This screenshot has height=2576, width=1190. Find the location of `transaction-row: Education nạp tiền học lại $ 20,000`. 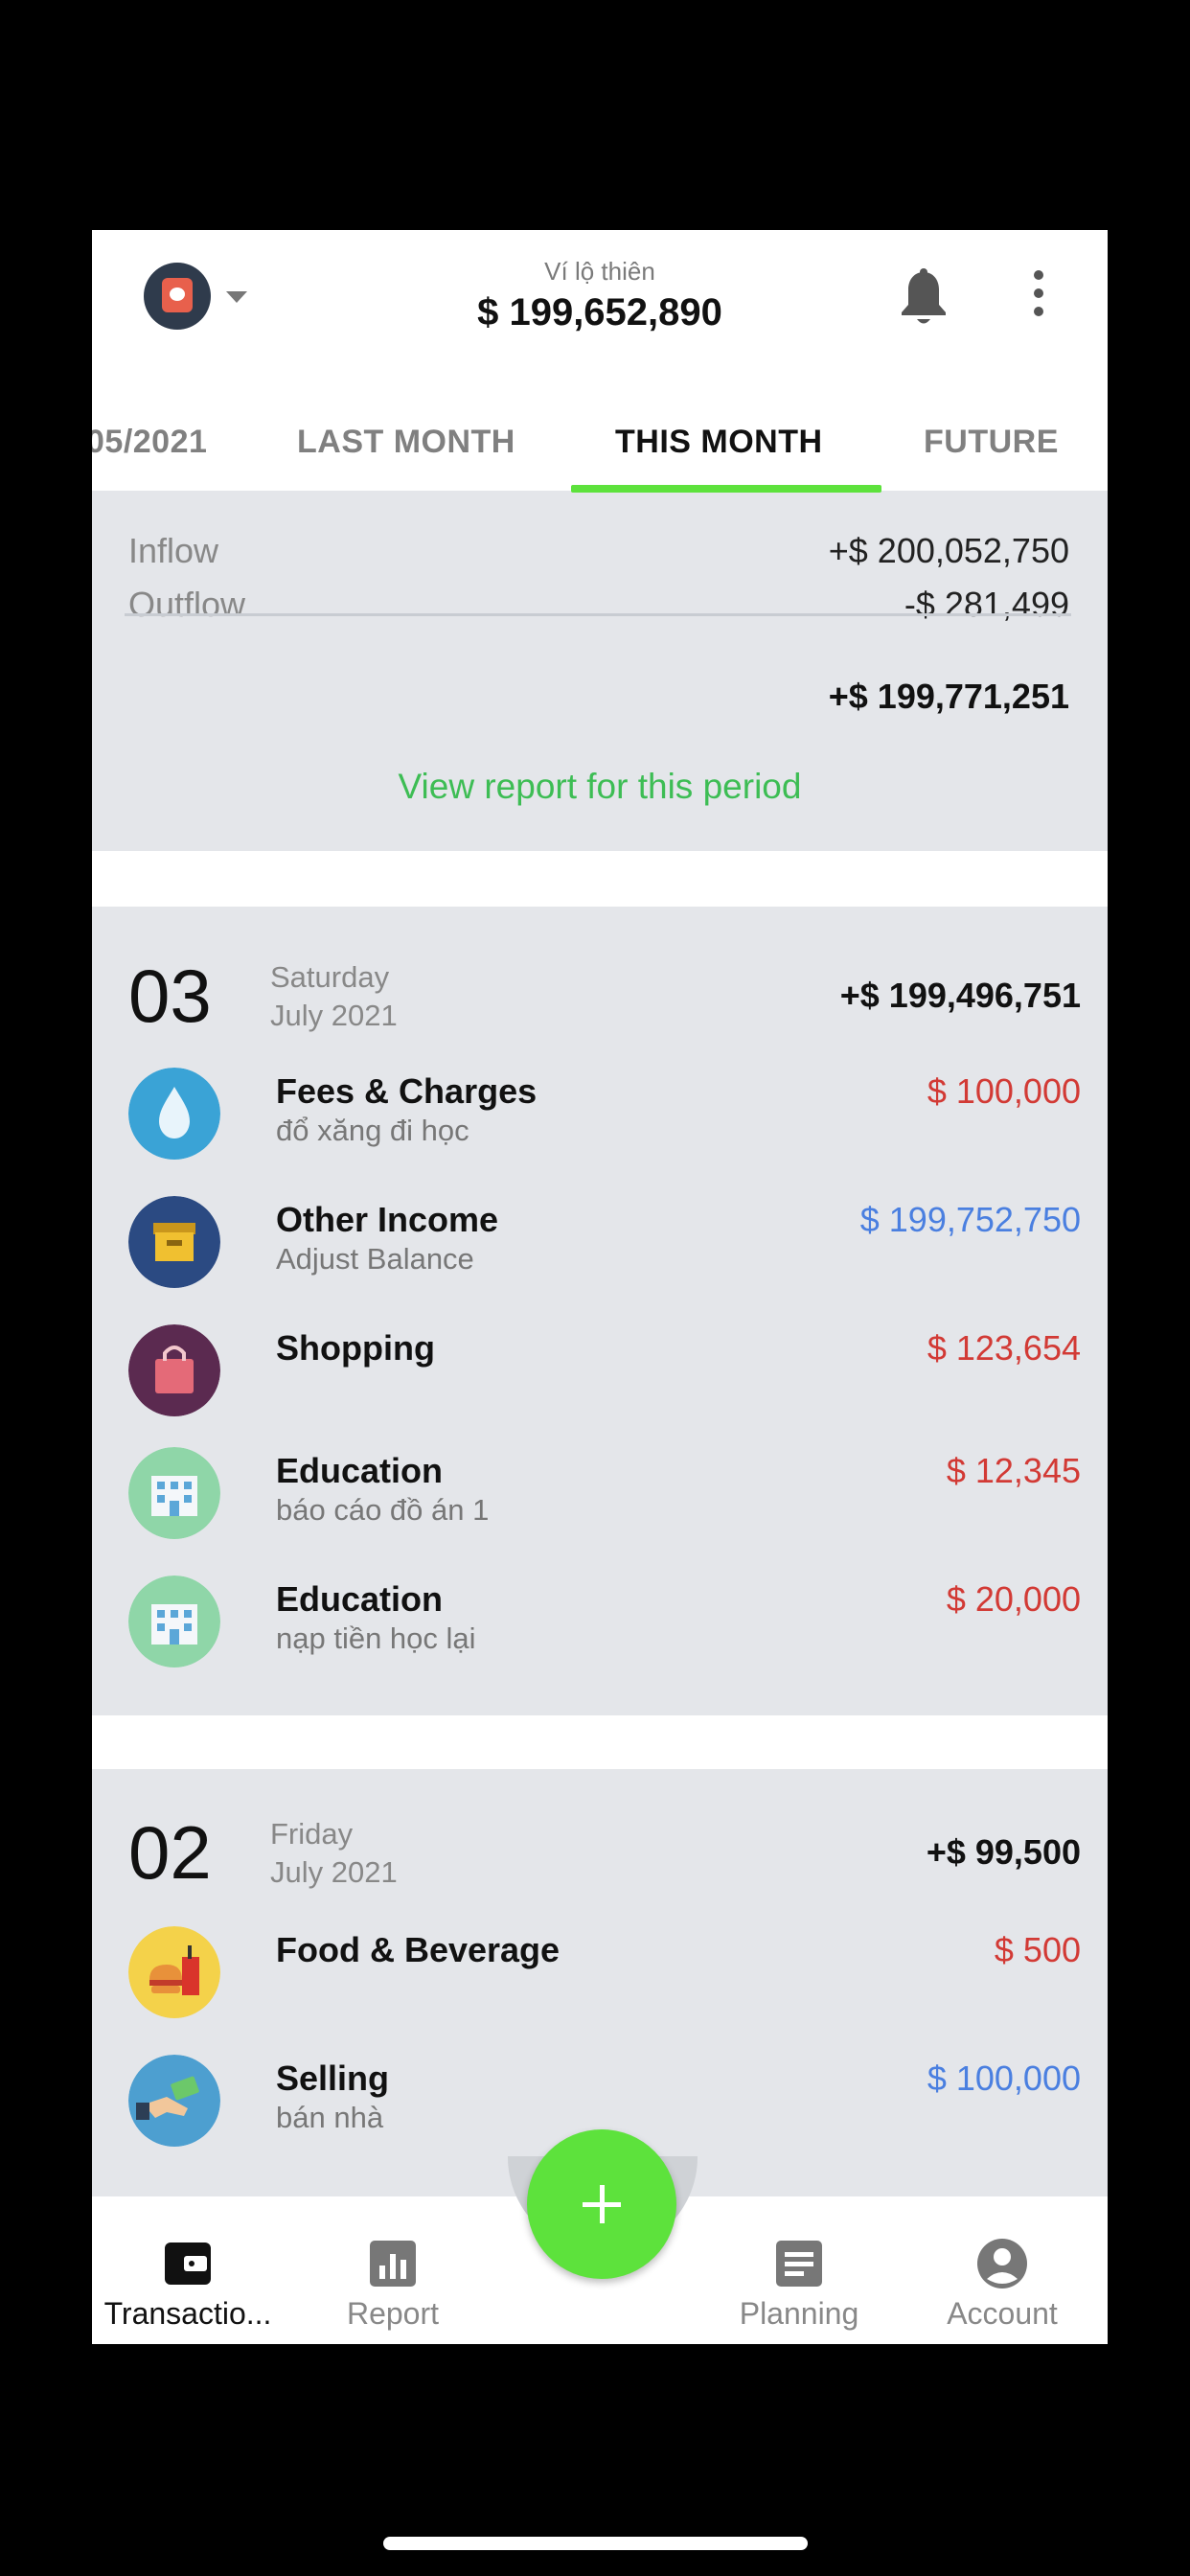

transaction-row: Education nạp tiền học lại $ 20,000 is located at coordinates (600, 1640).